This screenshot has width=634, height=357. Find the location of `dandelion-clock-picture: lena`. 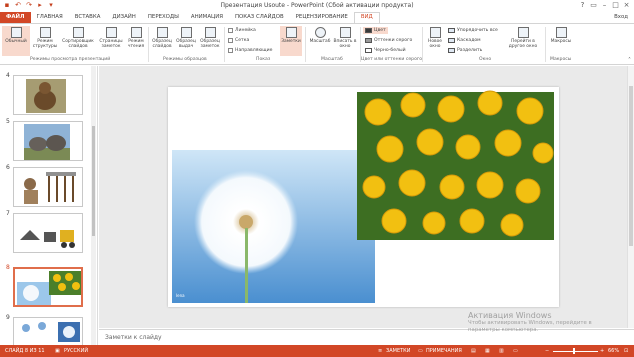

dandelion-clock-picture: lena is located at coordinates (273, 226).